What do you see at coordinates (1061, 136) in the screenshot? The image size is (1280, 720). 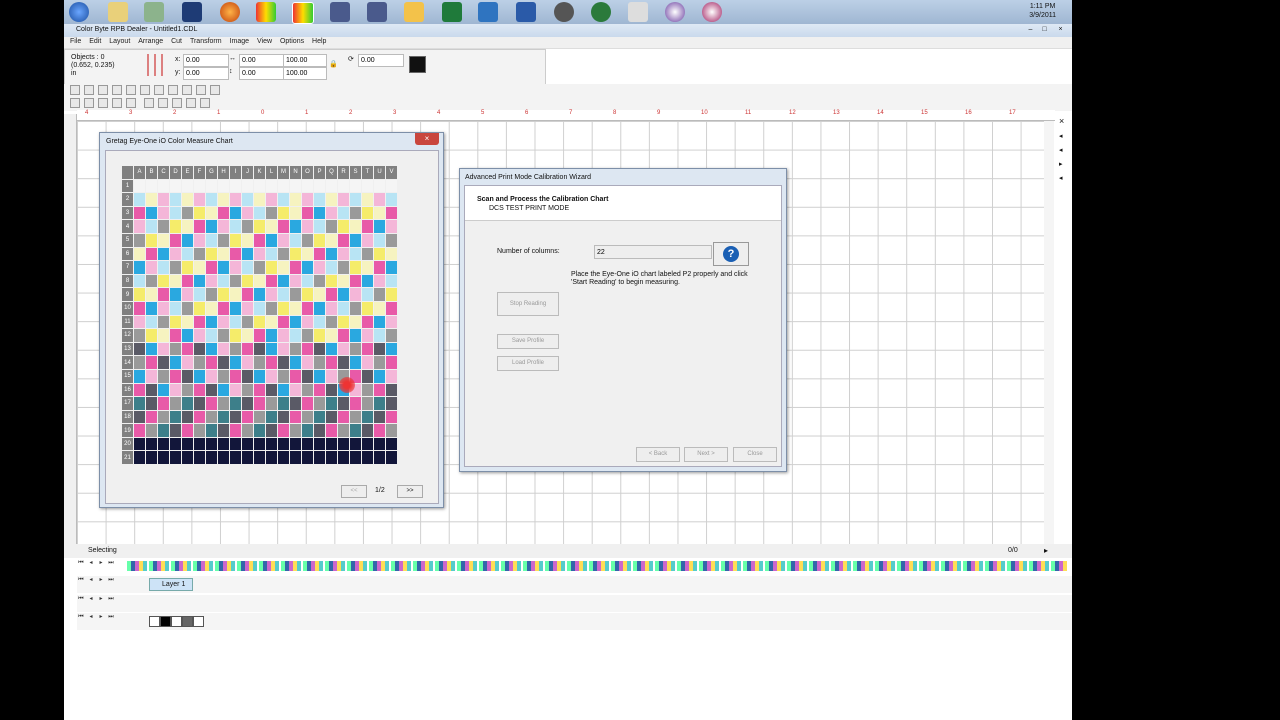 I see `panel-arrow-icon-1: ◂` at bounding box center [1061, 136].